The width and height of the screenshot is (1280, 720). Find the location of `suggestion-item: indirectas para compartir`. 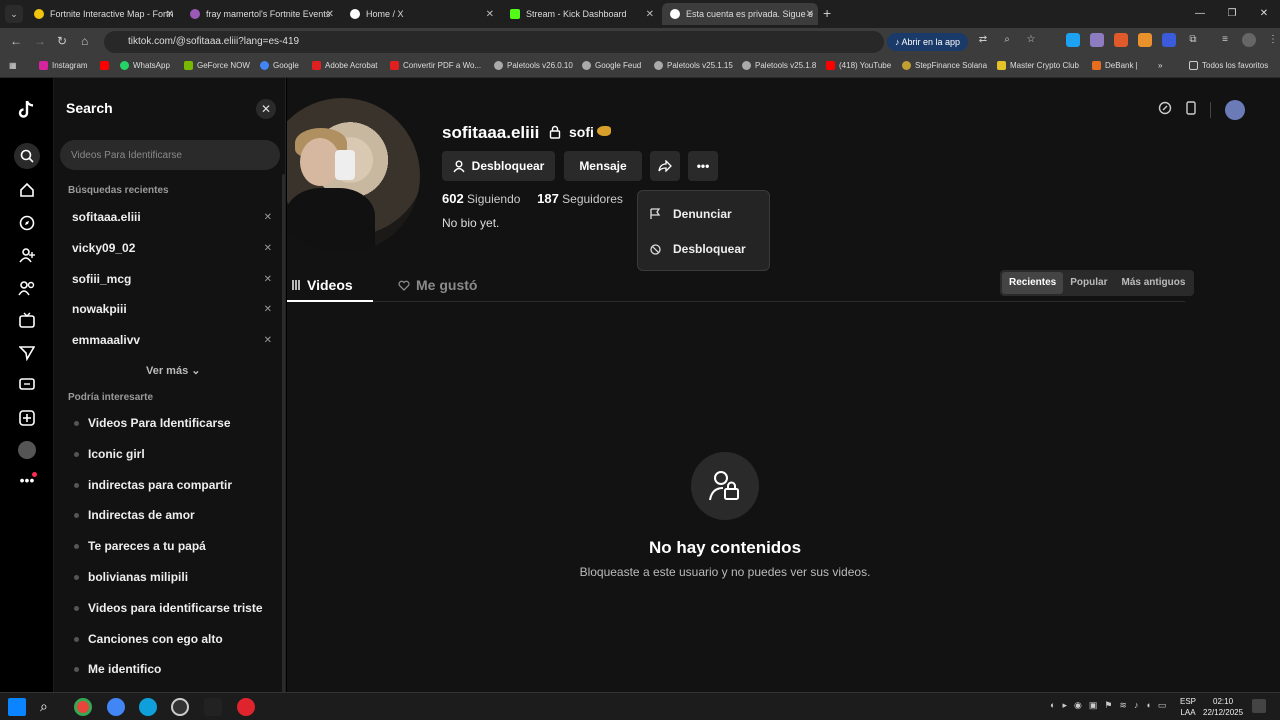

suggestion-item: indirectas para compartir is located at coordinates (153, 485).